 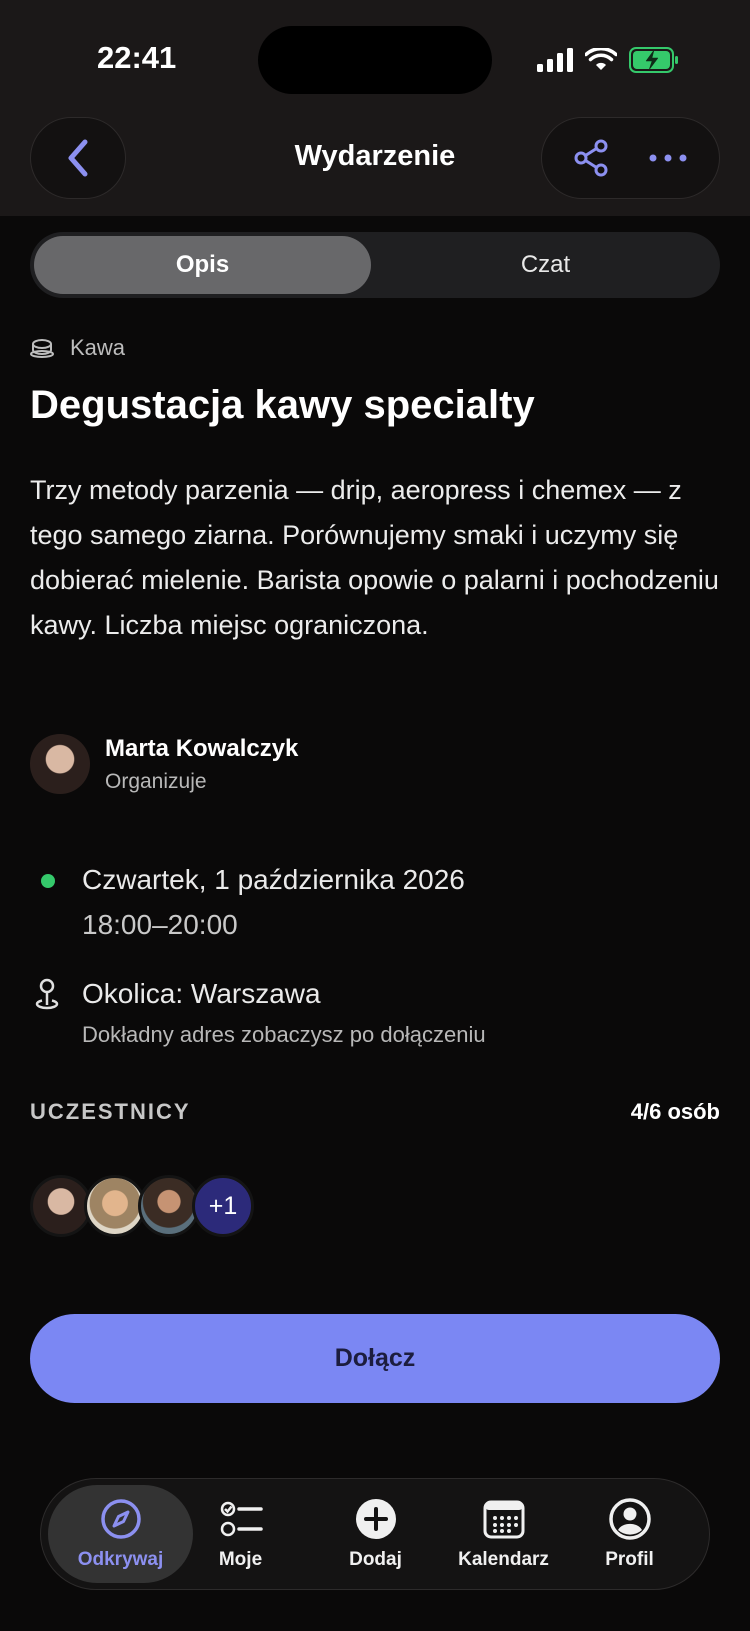 What do you see at coordinates (160, 924) in the screenshot?
I see `event-time: 18:00–20:00` at bounding box center [160, 924].